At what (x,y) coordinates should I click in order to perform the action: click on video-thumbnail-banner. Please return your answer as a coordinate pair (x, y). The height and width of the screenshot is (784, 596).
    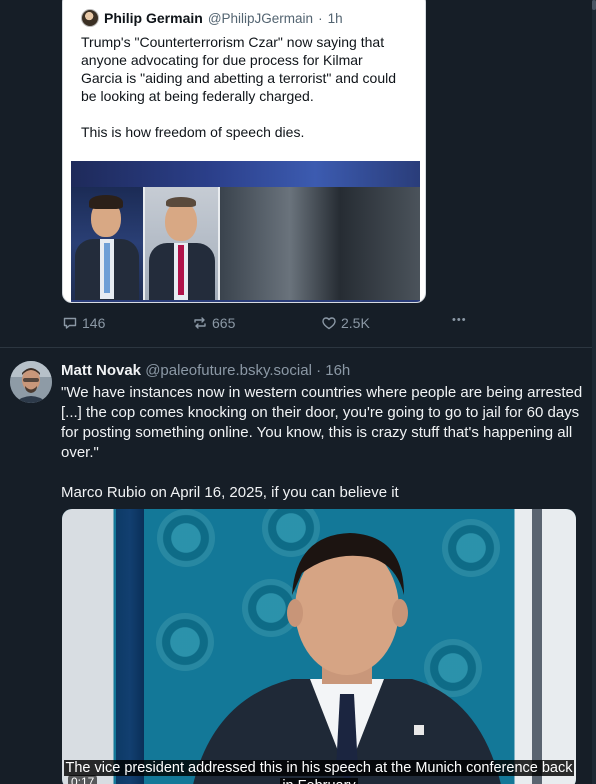
    Looking at the image, I should click on (245, 174).